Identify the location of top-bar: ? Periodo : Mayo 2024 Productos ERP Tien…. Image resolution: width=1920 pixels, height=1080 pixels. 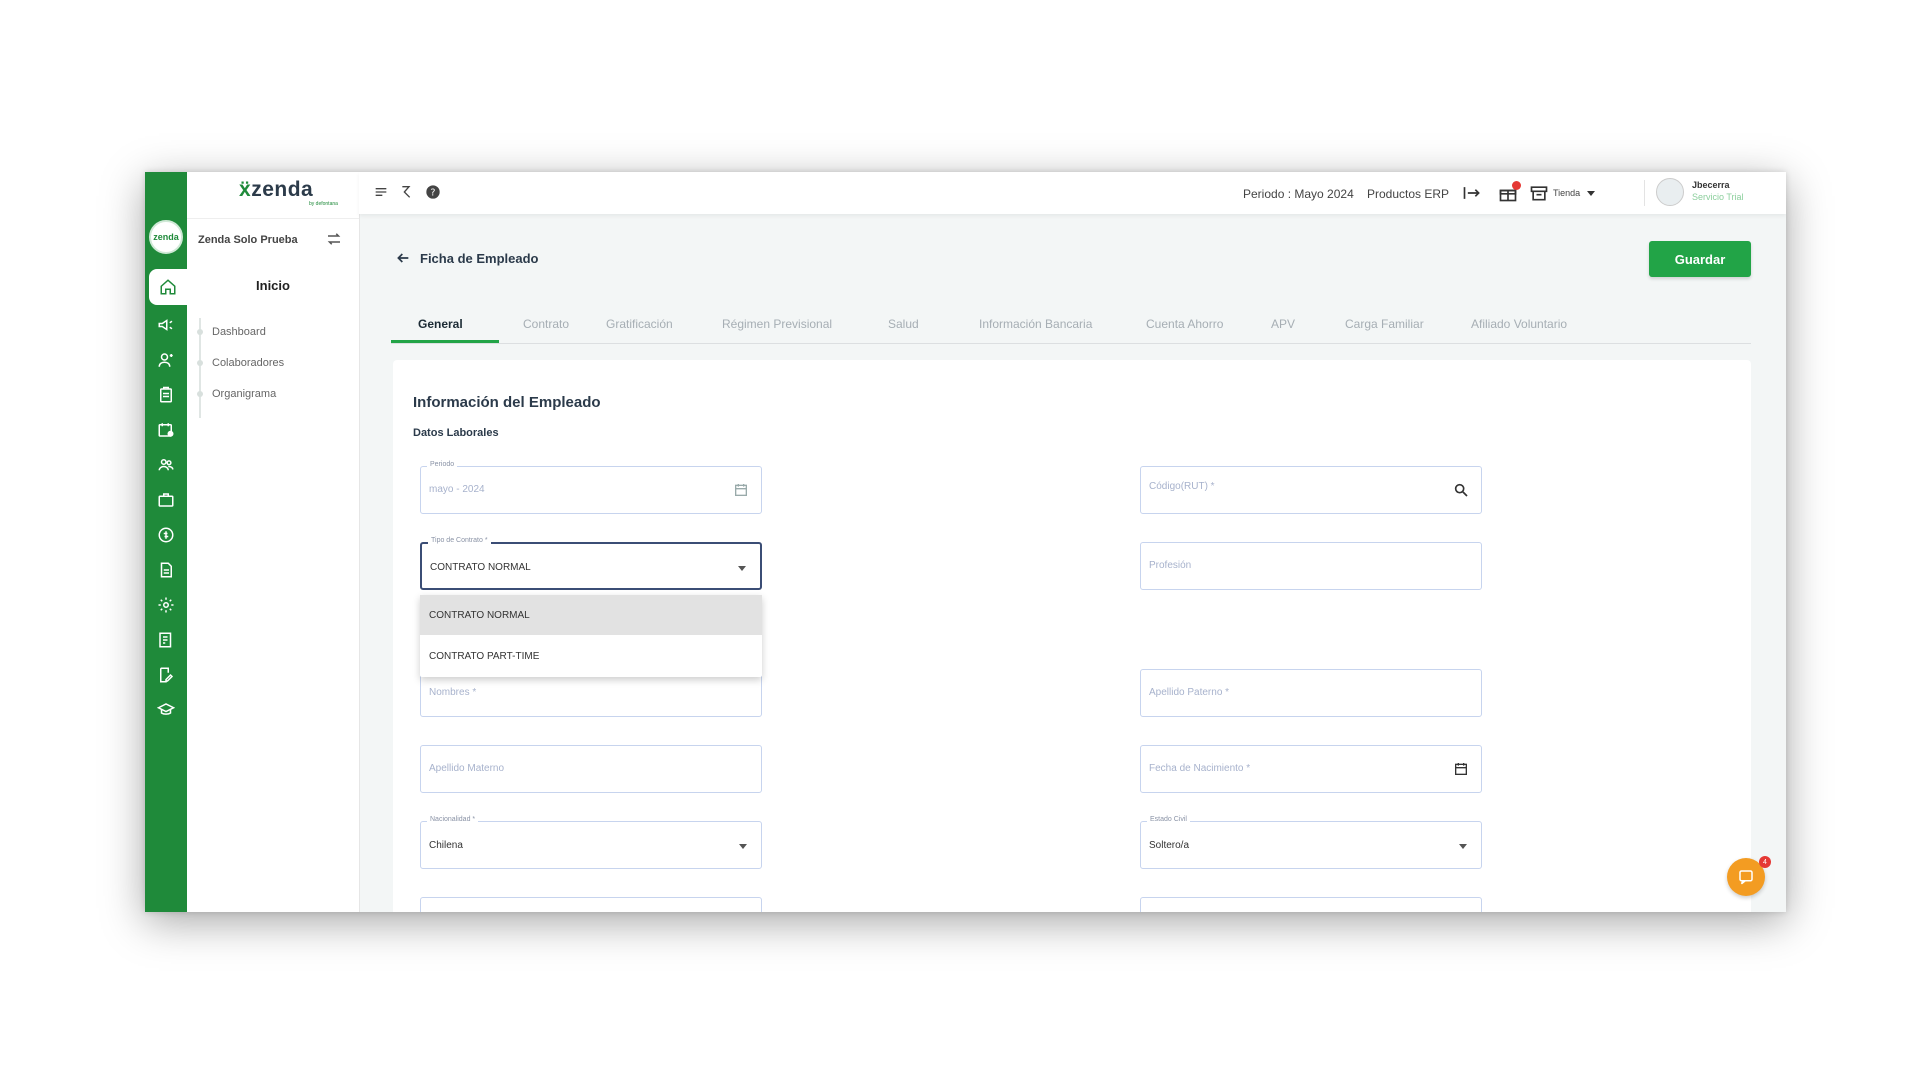
(1072, 193).